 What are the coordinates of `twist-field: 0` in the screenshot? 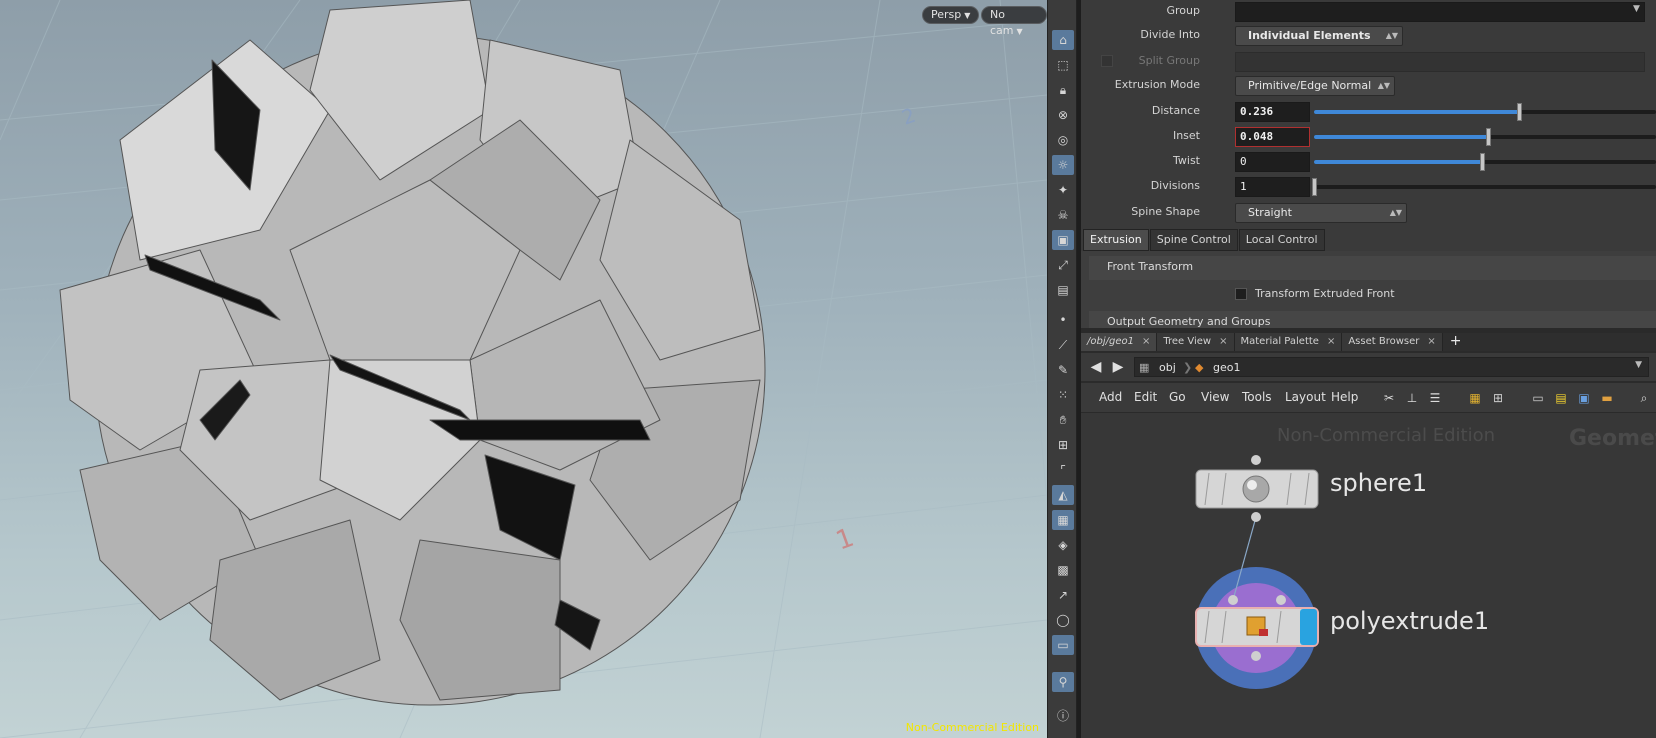 It's located at (1272, 162).